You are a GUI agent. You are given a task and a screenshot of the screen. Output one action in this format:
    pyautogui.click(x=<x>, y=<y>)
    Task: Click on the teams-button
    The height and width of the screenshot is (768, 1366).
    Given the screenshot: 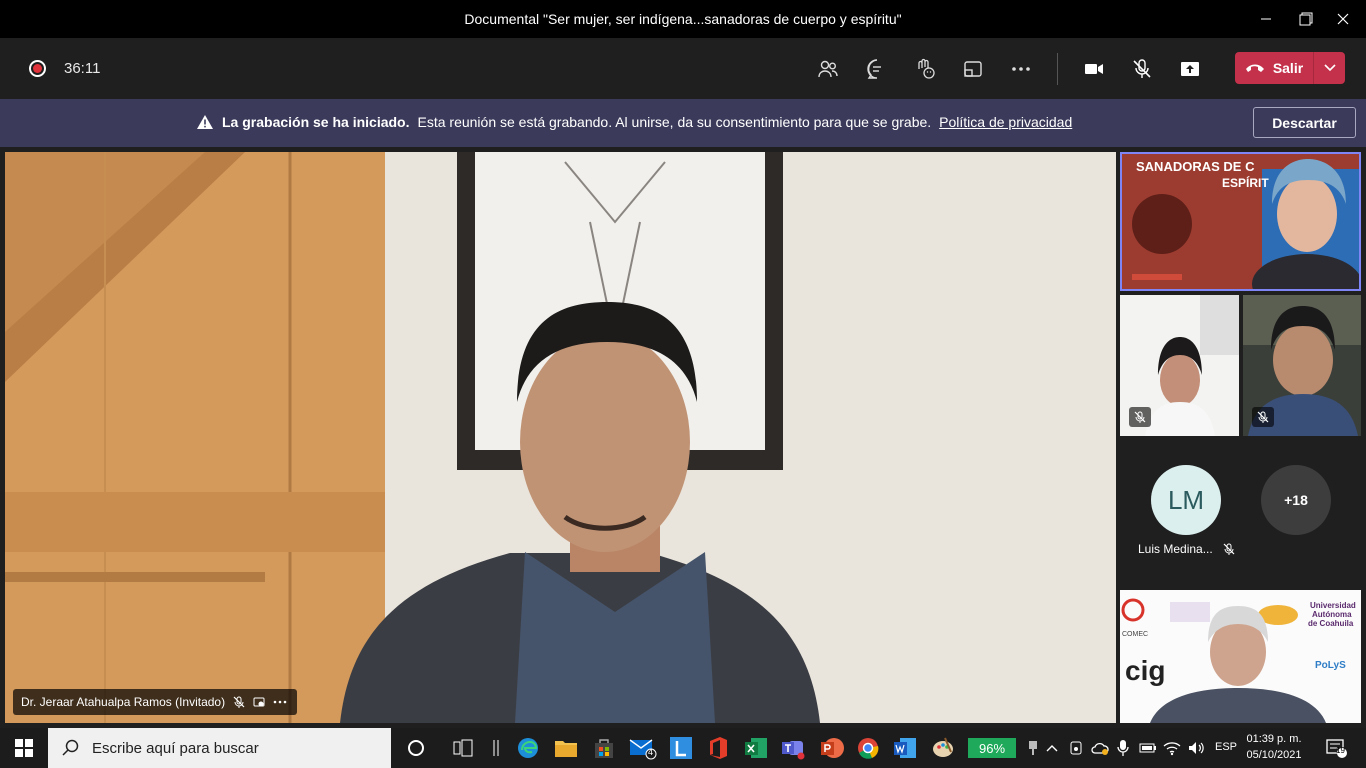 What is the action you would take?
    pyautogui.click(x=793, y=748)
    